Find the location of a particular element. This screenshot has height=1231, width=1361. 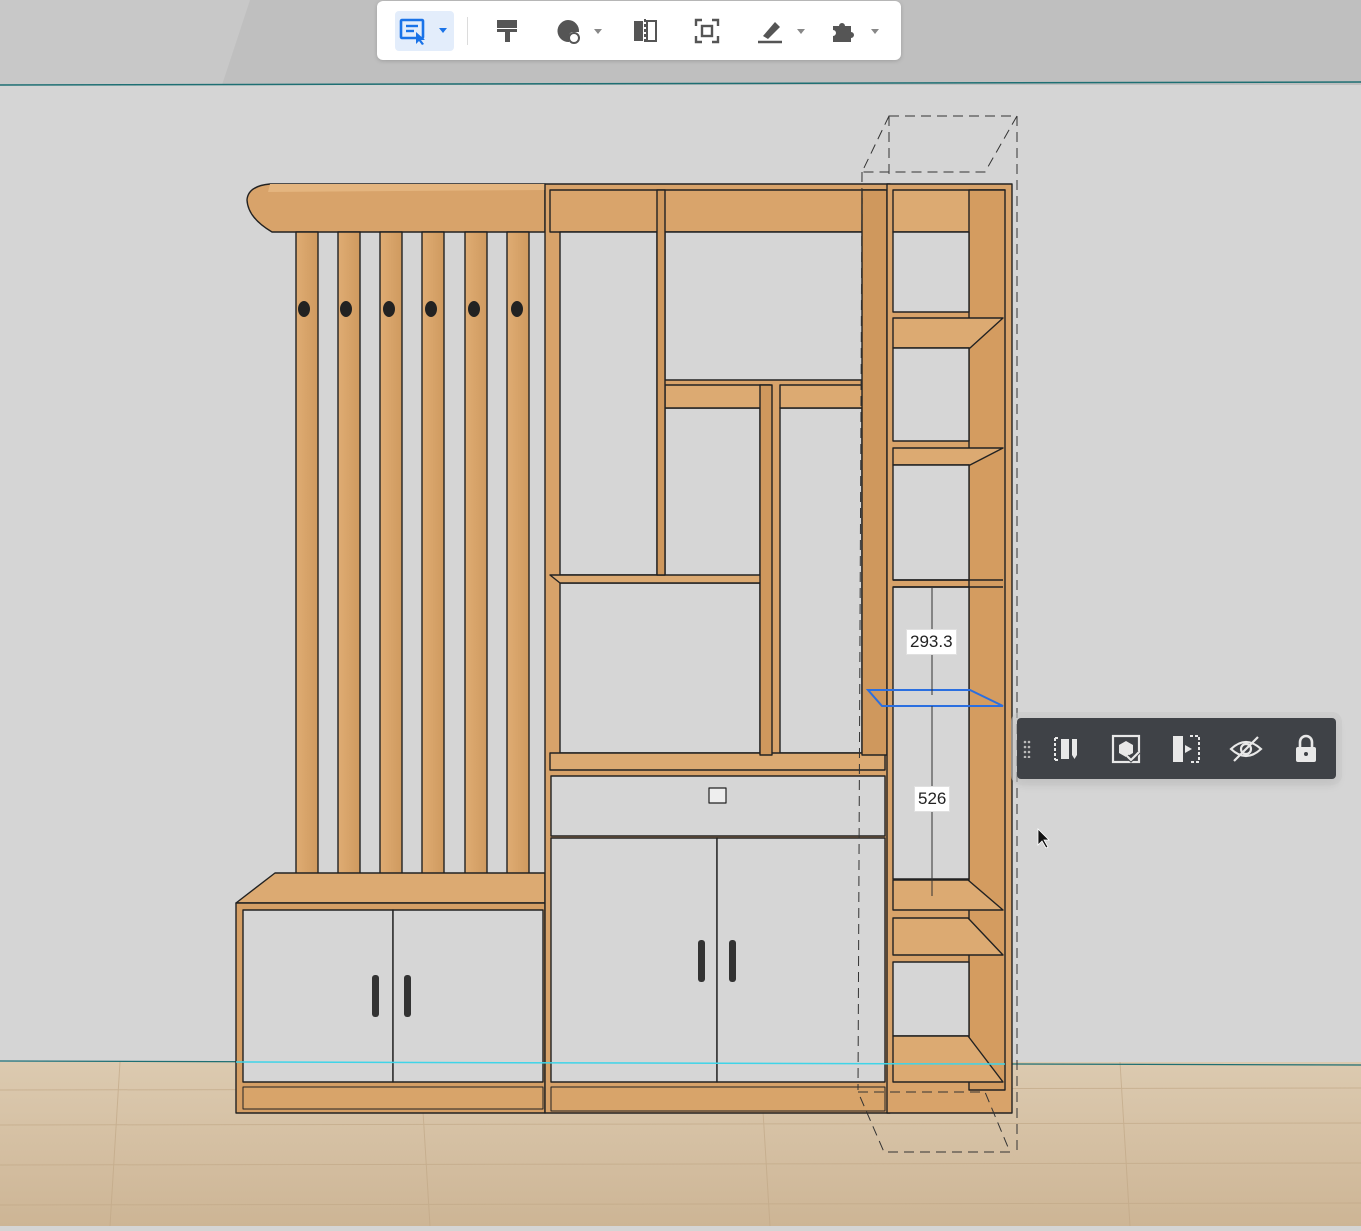

align-to-edge-button is located at coordinates (1186, 749).